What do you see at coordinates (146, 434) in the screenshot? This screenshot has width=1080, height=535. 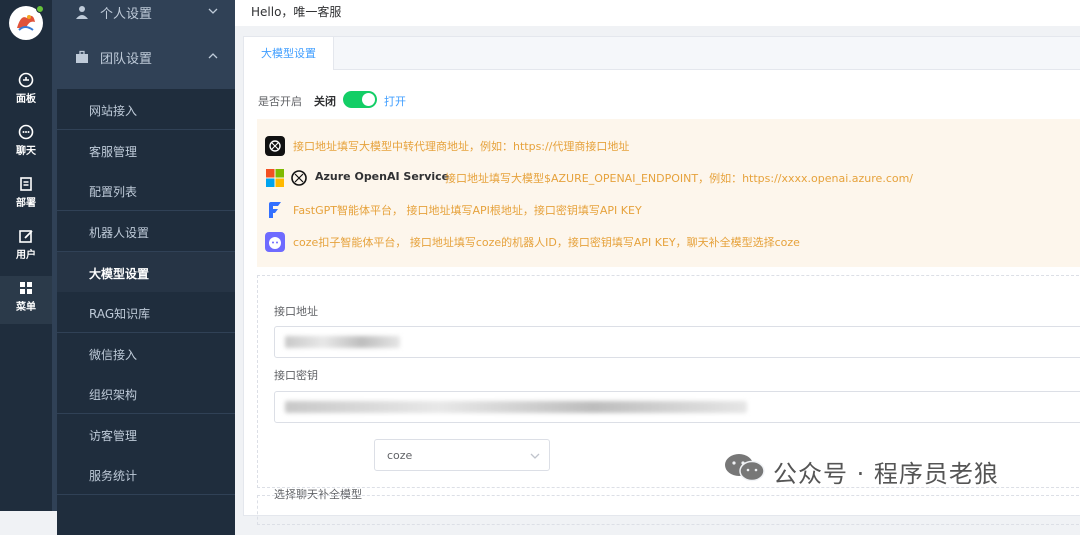 I see `sidebar-item-visitors: 访客管理` at bounding box center [146, 434].